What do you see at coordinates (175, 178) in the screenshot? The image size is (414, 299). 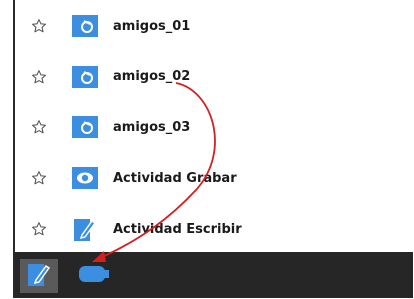 I see `entry-title: Actividad Grabar` at bounding box center [175, 178].